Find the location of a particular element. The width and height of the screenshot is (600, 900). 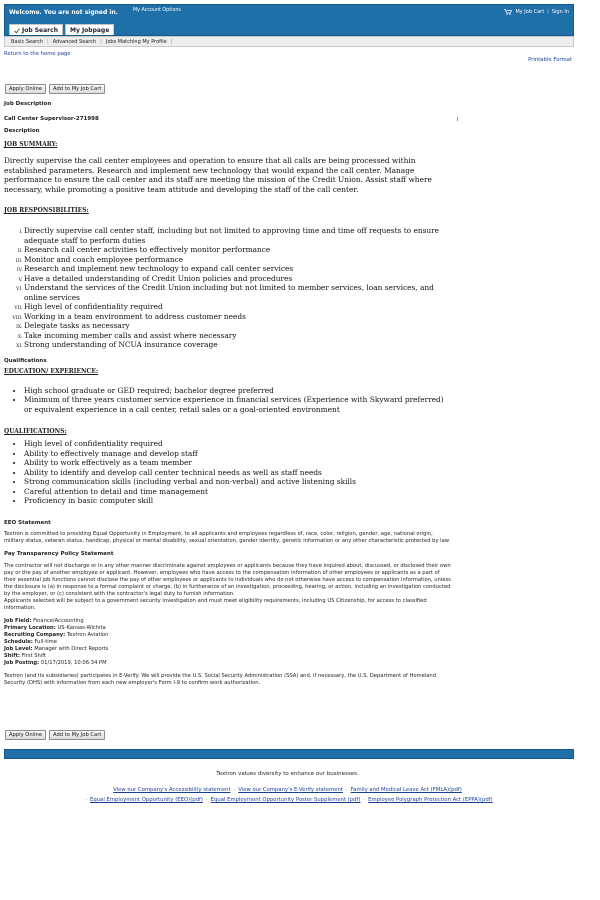

basic-search-link: Basic Search is located at coordinates (27, 42).